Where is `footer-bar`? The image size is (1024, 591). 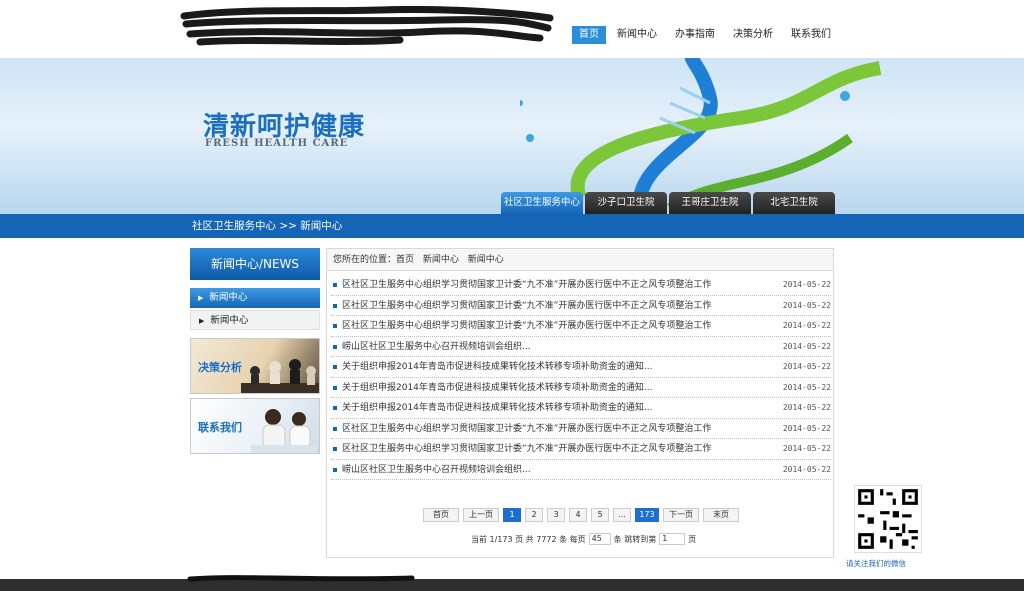
footer-bar is located at coordinates (512, 585).